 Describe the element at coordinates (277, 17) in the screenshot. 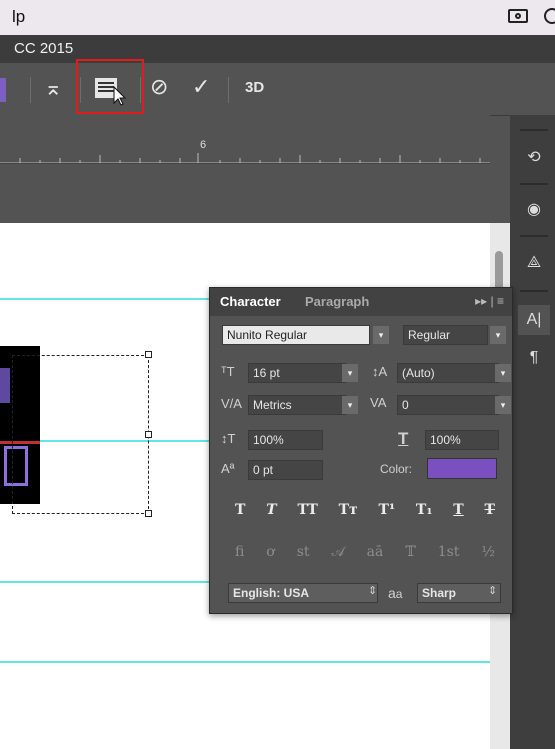

I see `os-menubar: lp` at that location.